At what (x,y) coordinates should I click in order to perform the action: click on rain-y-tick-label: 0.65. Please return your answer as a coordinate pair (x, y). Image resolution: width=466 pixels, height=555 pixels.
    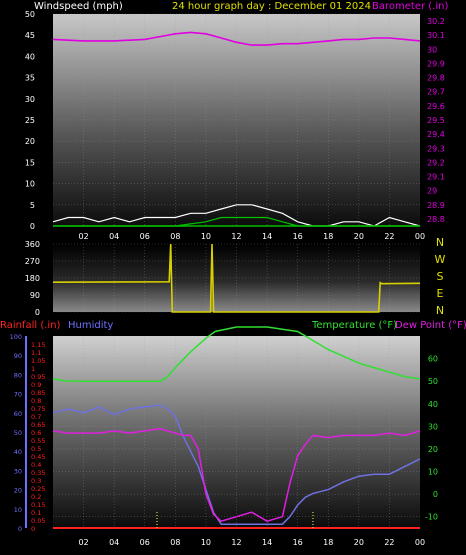
    Looking at the image, I should click on (38, 425).